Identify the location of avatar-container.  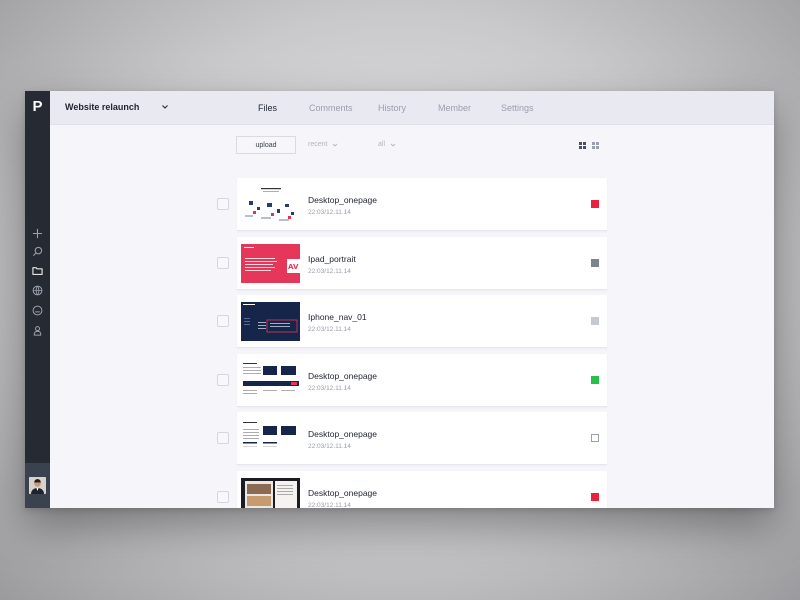
(37, 485).